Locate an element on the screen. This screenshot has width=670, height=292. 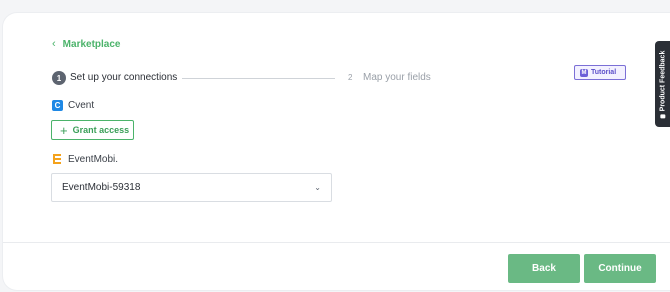
eventmobi-connection: EventMobi. is located at coordinates (85, 159).